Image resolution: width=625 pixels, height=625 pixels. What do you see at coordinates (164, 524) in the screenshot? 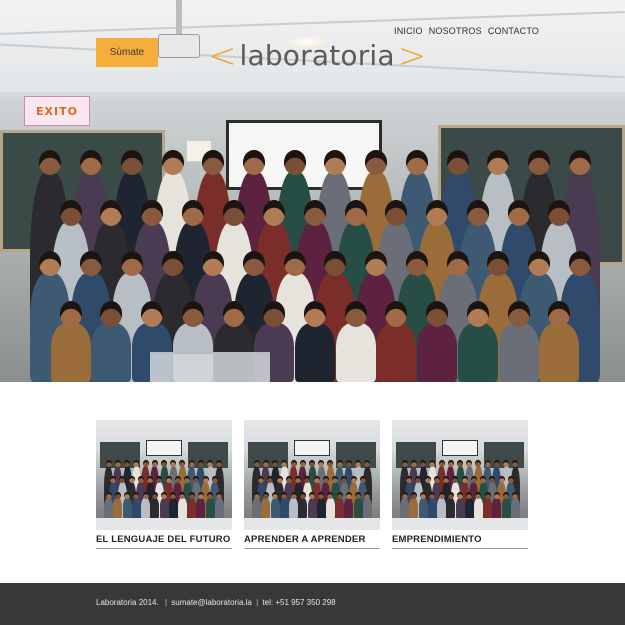
I see `card-table` at bounding box center [164, 524].